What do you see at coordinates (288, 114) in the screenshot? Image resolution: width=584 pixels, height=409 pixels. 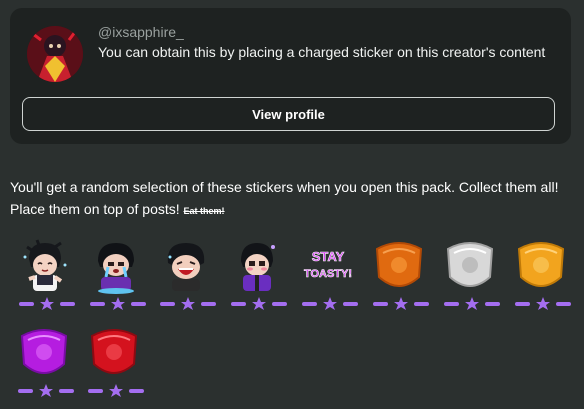 I see `view-profile-button: View profile` at bounding box center [288, 114].